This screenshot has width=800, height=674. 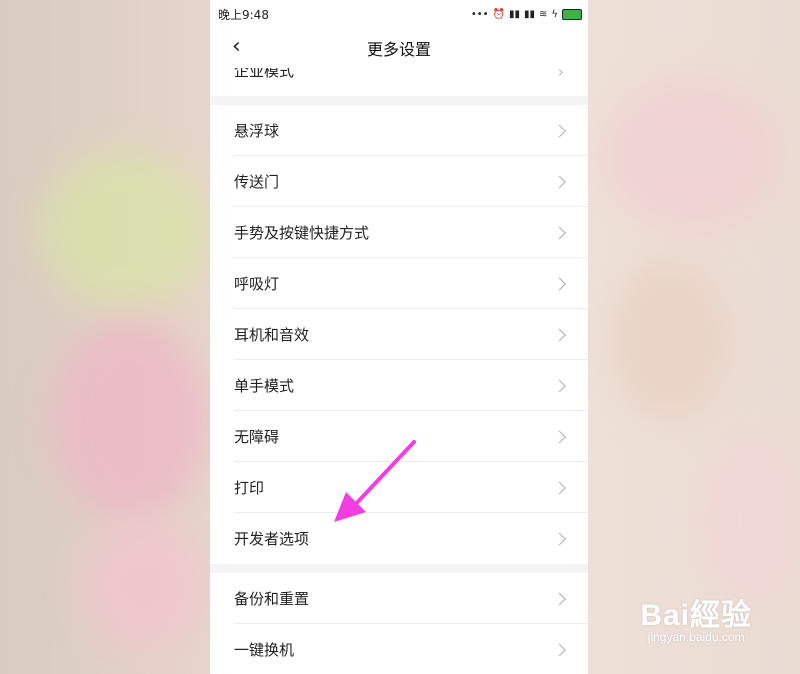 I want to click on header: ‹ 更多设置, so click(x=399, y=48).